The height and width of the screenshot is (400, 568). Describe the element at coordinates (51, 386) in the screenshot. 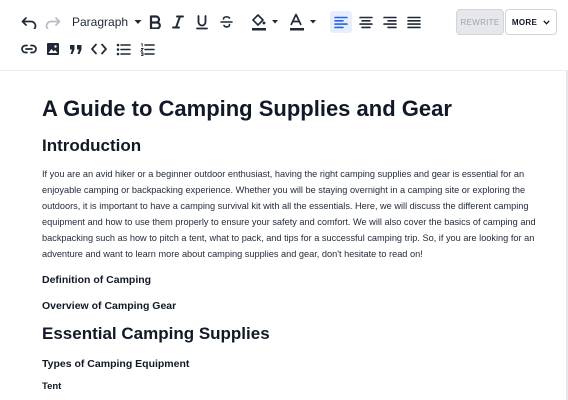

I see `heading-tent: Tent` at that location.